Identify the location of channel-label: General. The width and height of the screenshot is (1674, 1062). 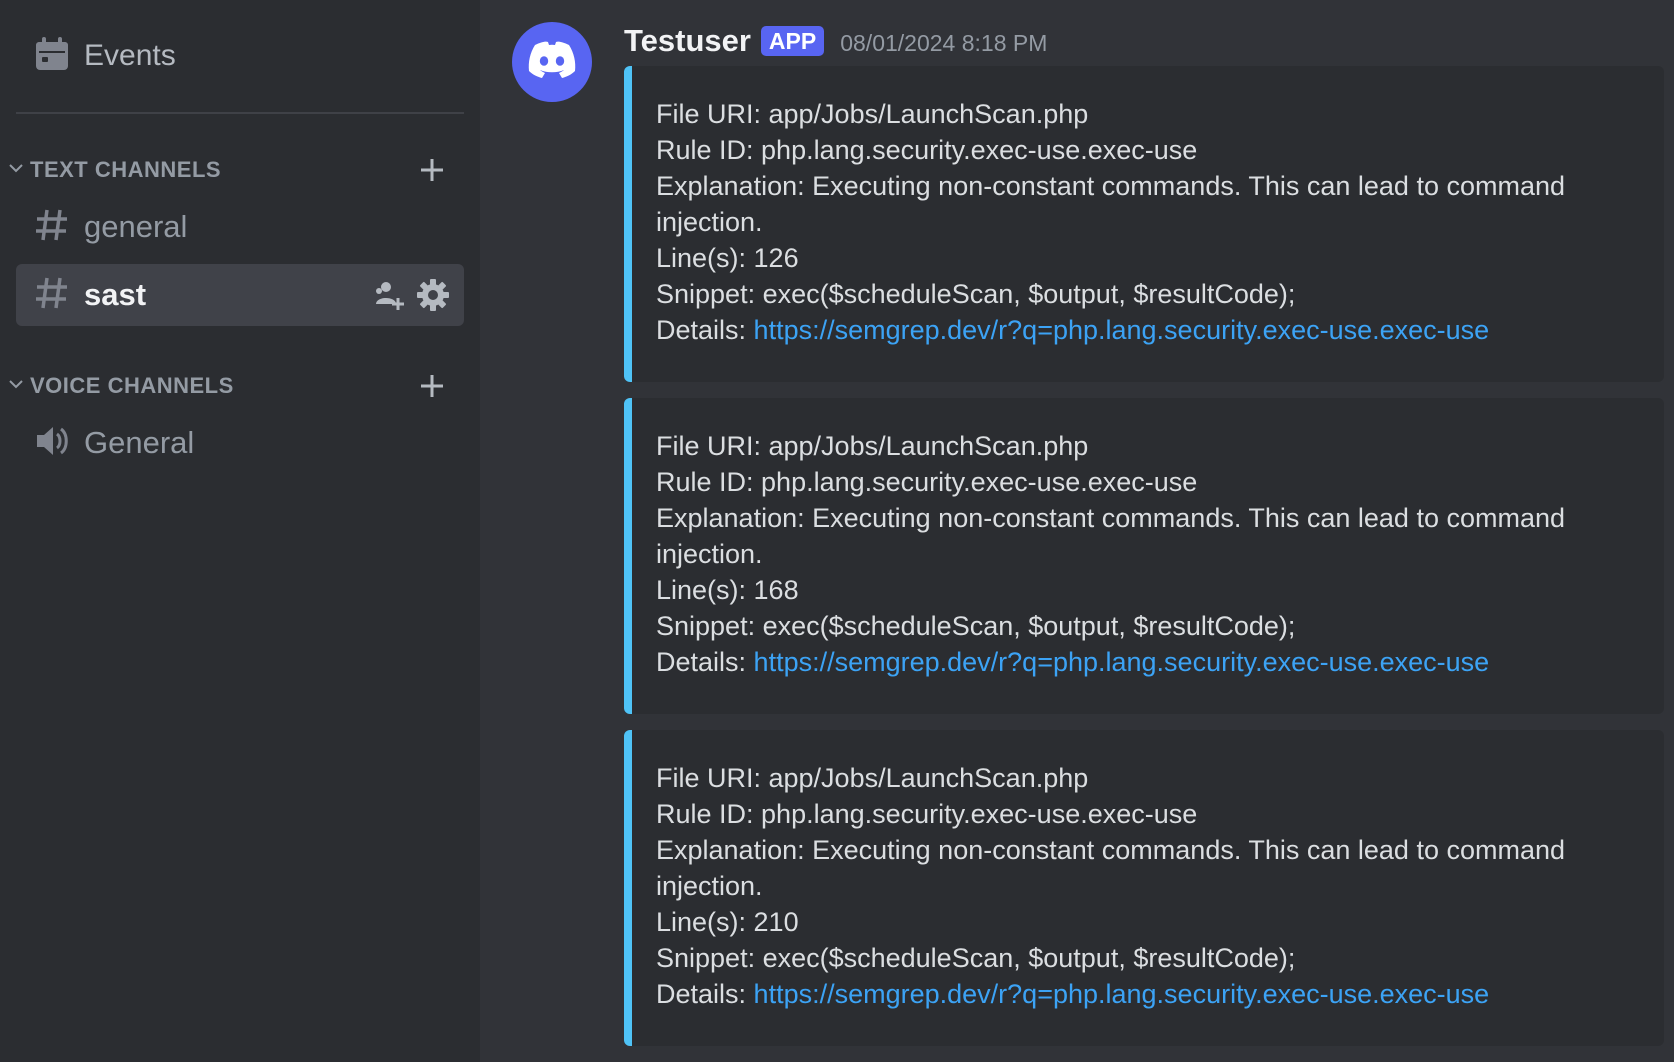
(139, 442).